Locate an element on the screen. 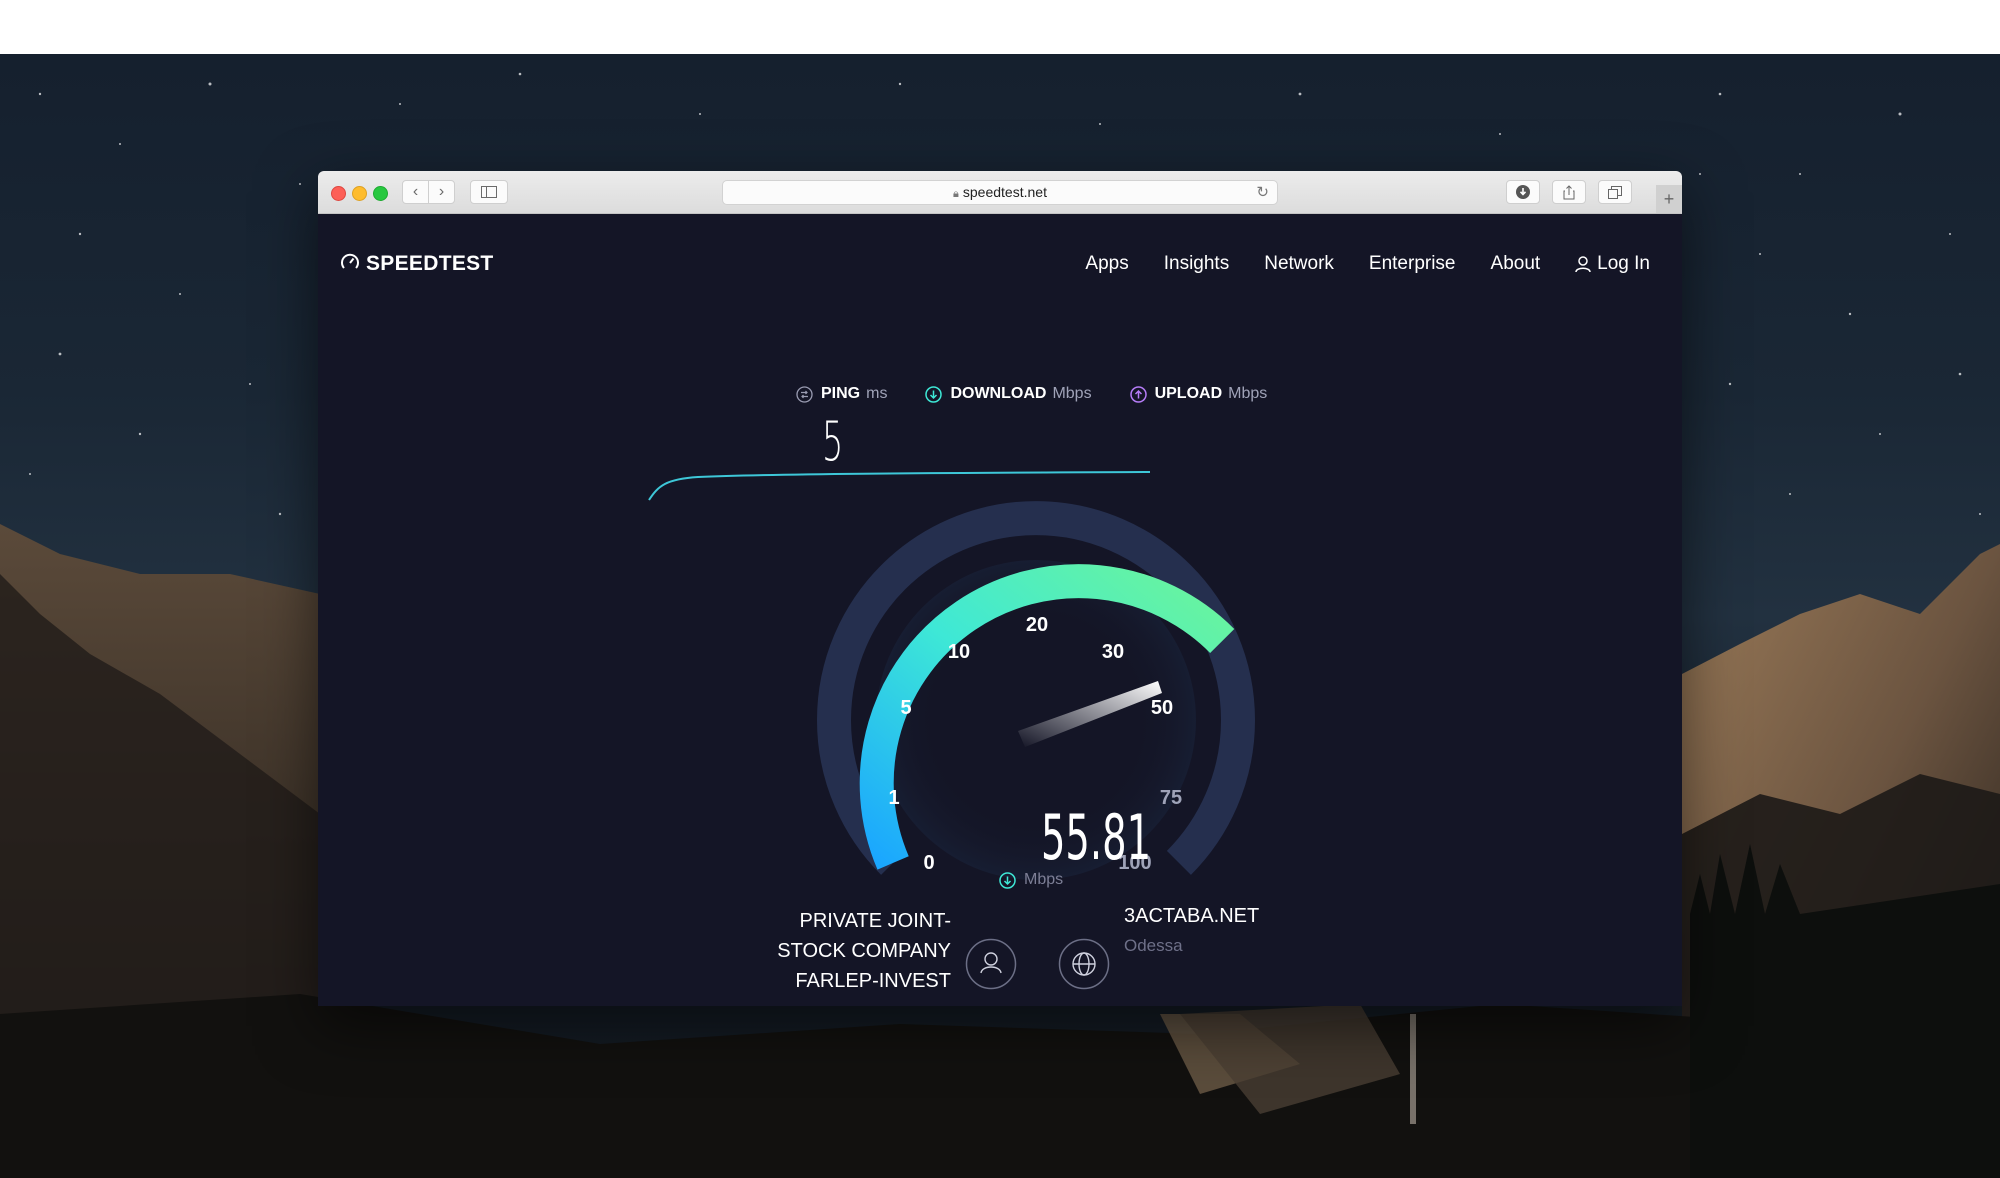 This screenshot has height=1178, width=2000. download-icon is located at coordinates (1523, 192).